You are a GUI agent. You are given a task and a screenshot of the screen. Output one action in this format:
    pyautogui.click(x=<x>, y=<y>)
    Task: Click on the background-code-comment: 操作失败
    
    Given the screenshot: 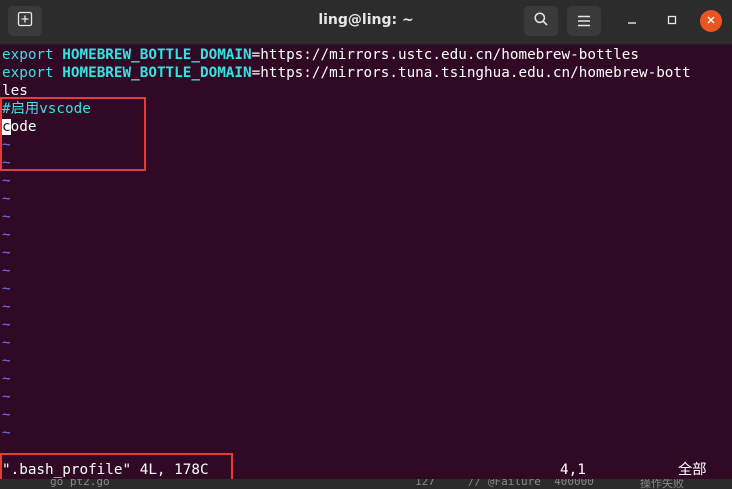 What is the action you would take?
    pyautogui.click(x=662, y=484)
    